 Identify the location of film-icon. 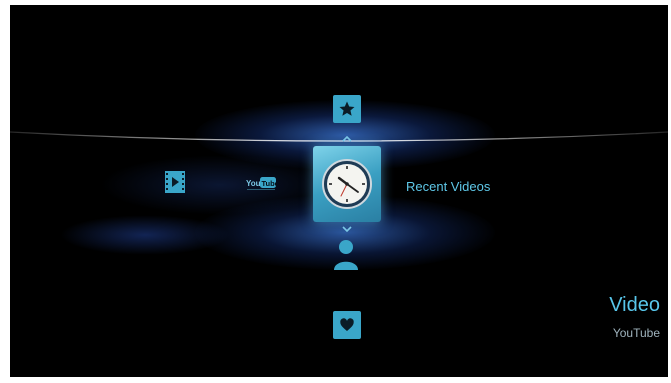
(175, 182).